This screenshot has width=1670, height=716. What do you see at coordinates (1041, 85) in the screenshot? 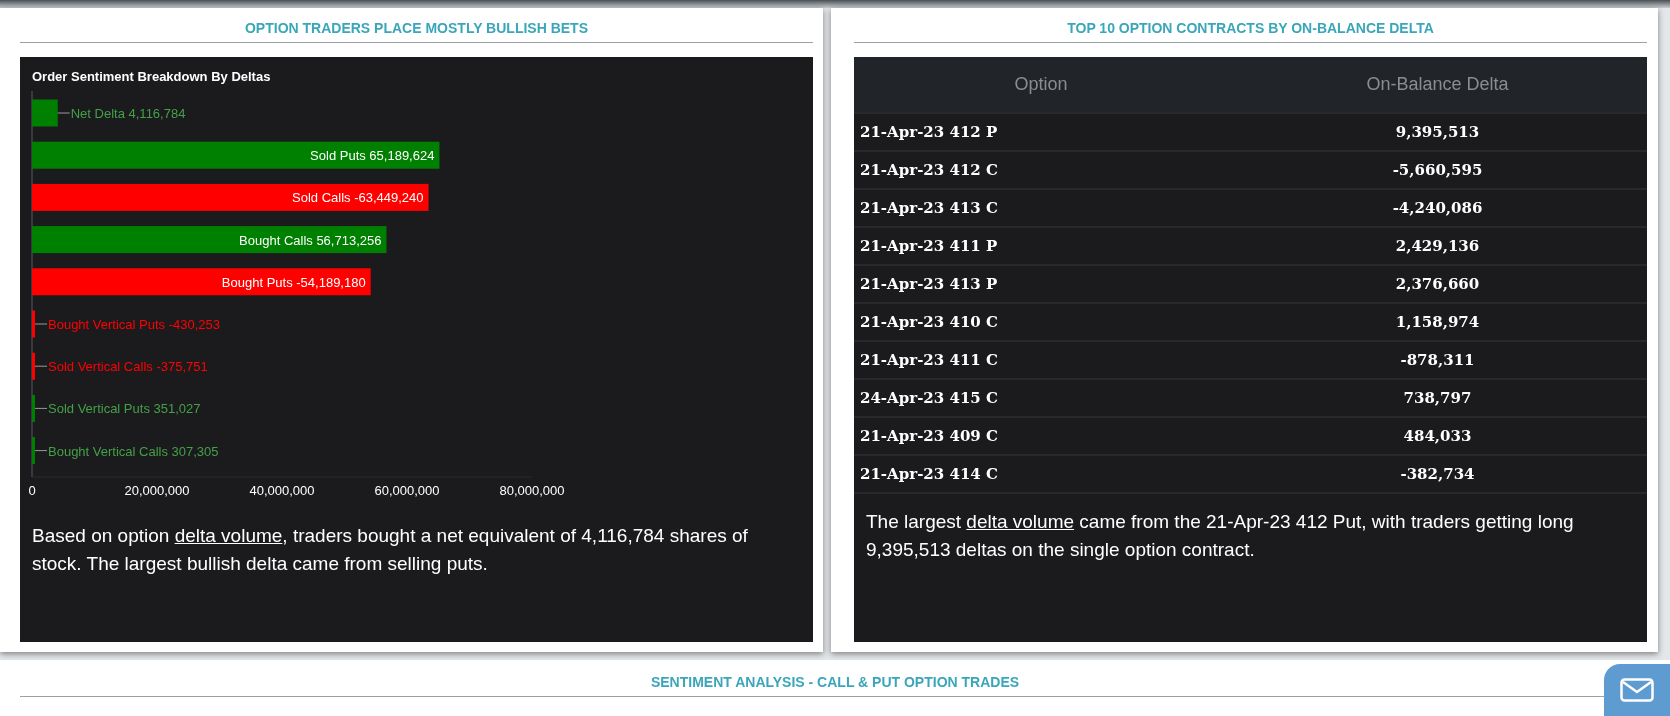
I see `column-header: Option` at bounding box center [1041, 85].